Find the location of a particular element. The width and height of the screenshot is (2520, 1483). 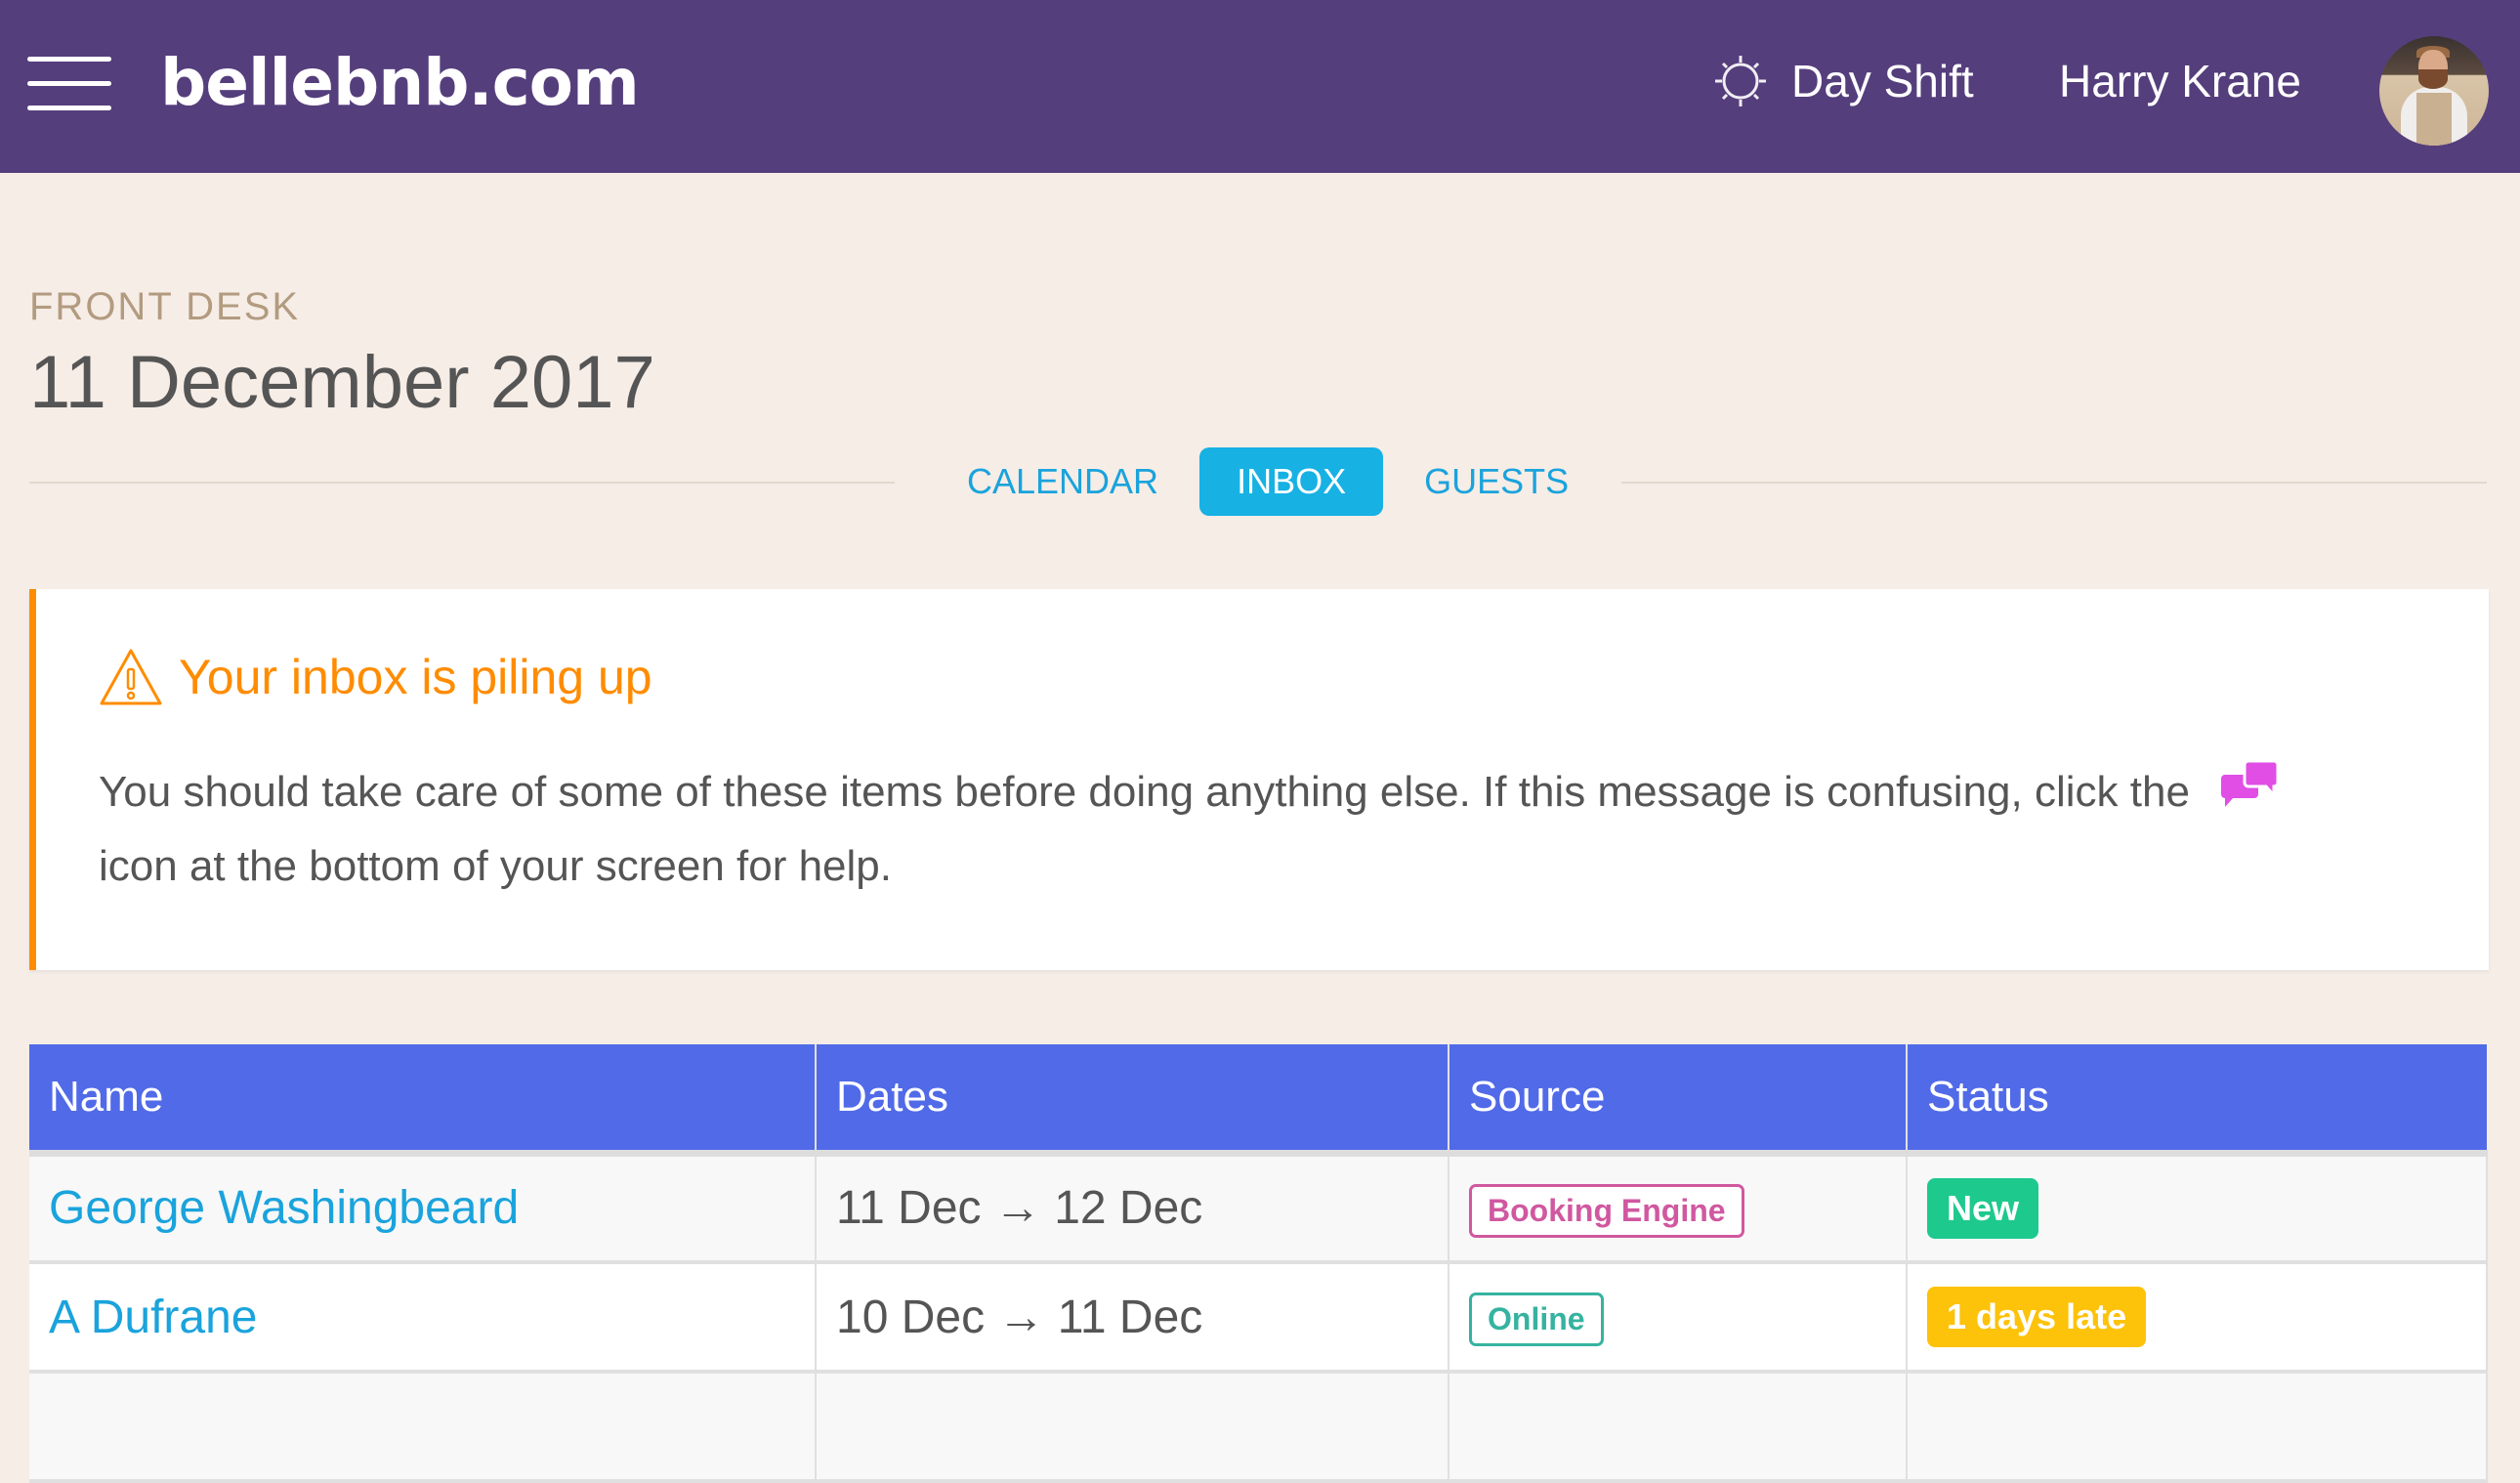

status-badge: New is located at coordinates (1983, 1208).